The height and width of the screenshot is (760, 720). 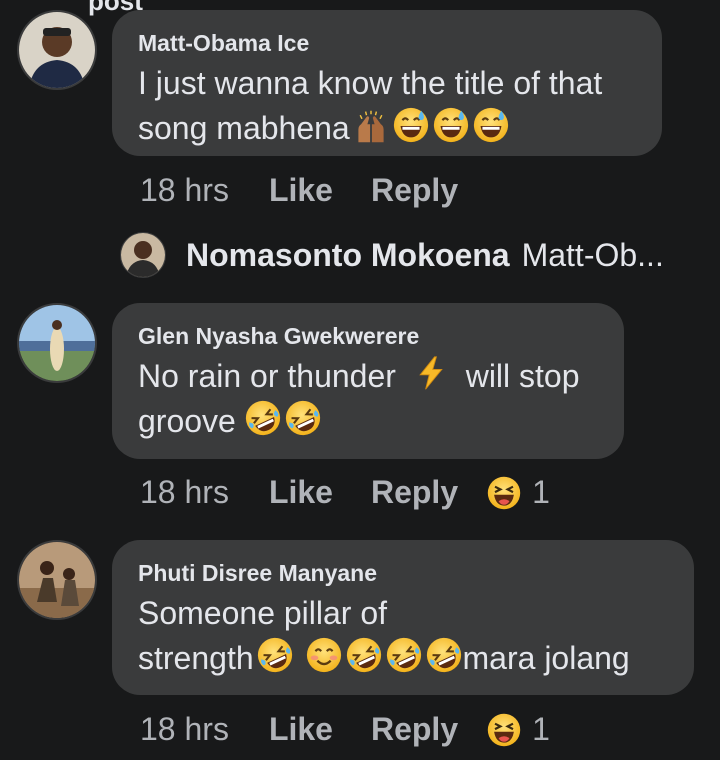 I want to click on avatar-matt-obama-ice, so click(x=57, y=50).